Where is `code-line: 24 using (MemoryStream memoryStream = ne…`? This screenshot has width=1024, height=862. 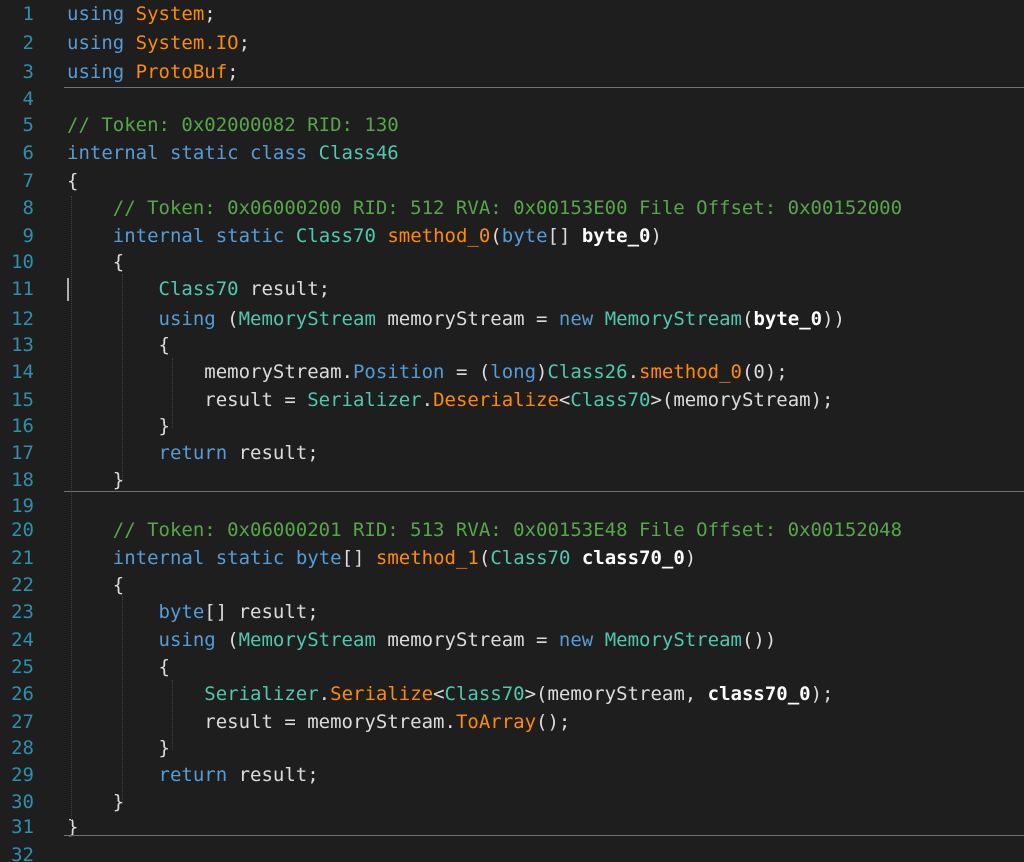
code-line: 24 using (MemoryStream memoryStream = ne… is located at coordinates (512, 640).